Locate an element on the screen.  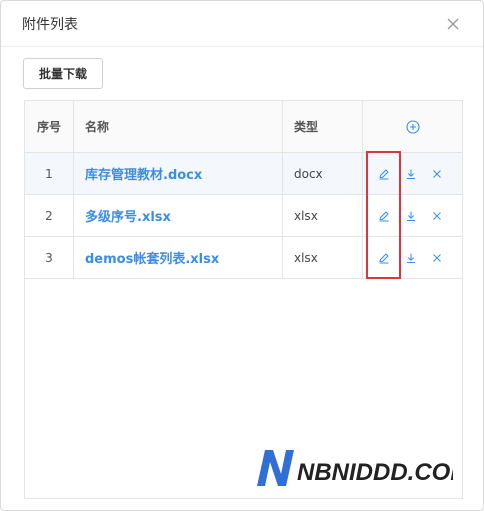
table-row: 2 多级序号.xlsx xlsx is located at coordinates (243, 216).